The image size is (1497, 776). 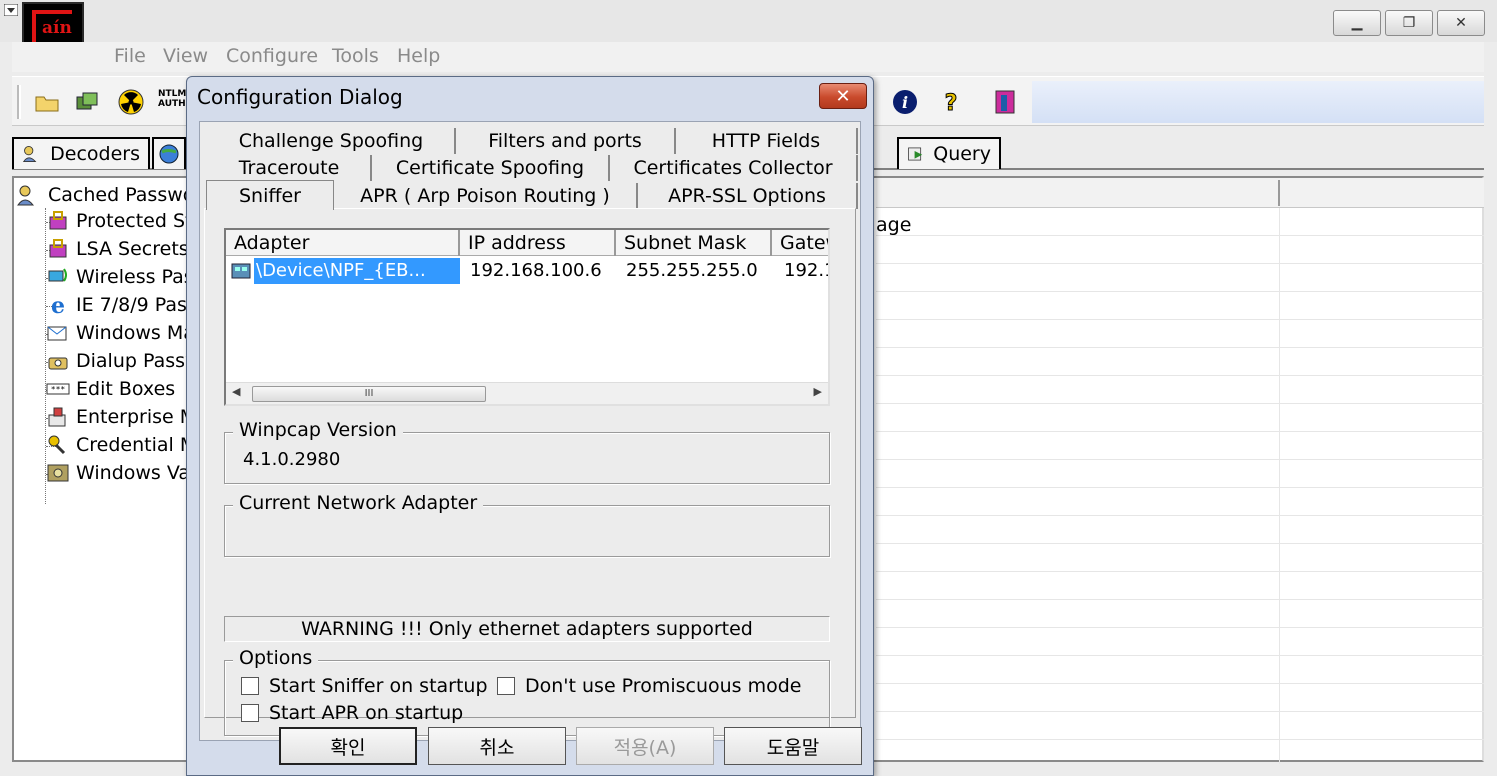 I want to click on svg-text: e, so click(x=58, y=305).